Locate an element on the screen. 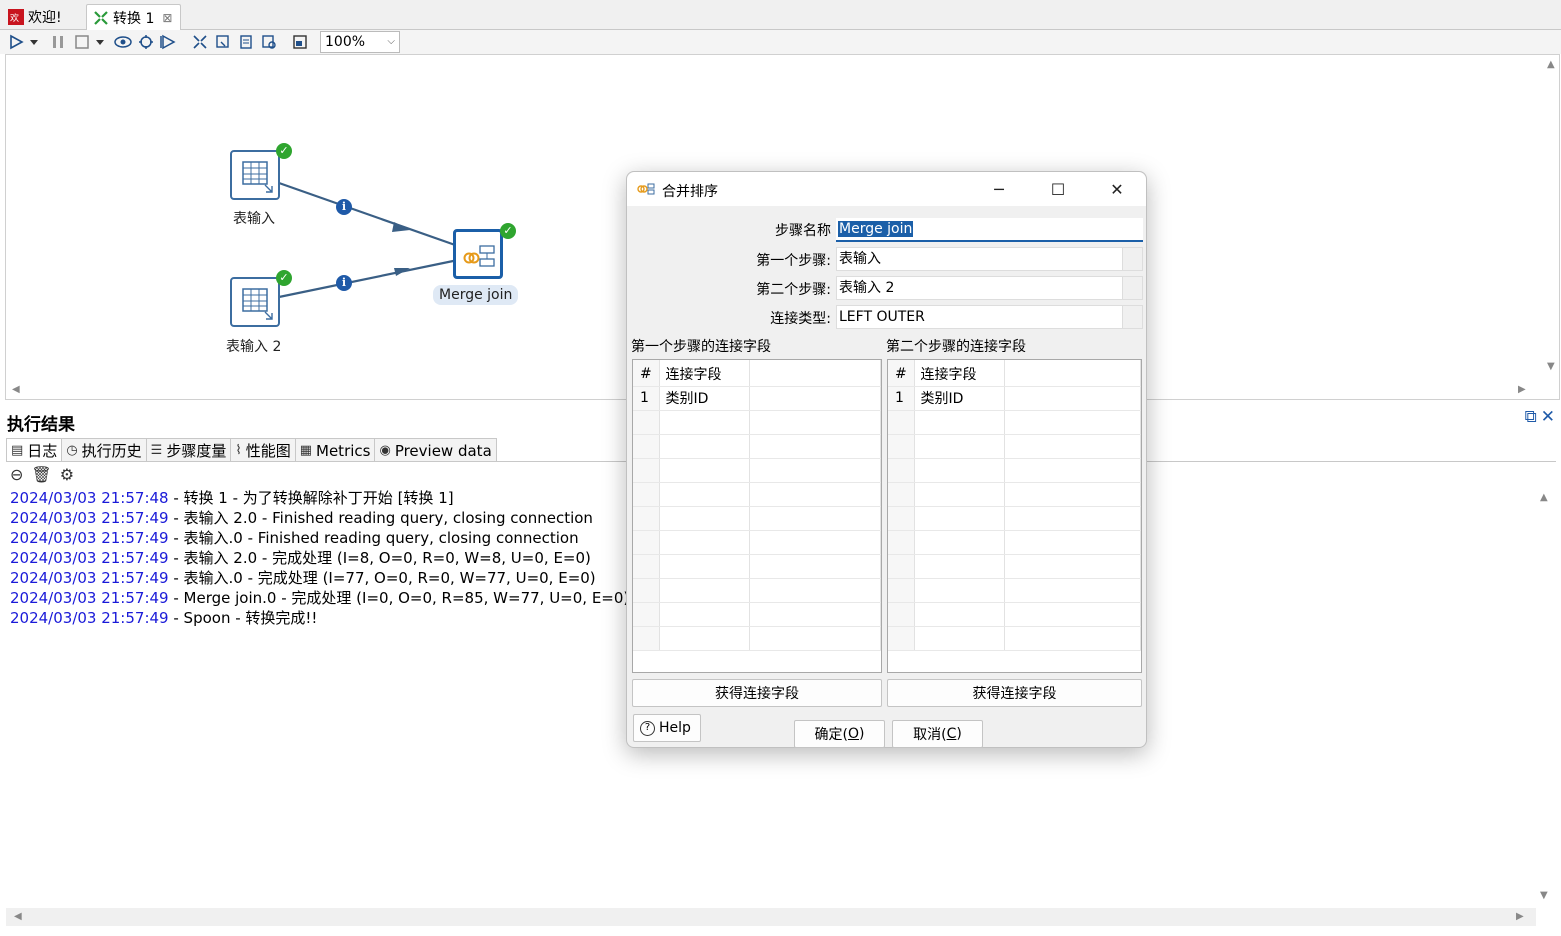  table-input-2-step is located at coordinates (255, 302).